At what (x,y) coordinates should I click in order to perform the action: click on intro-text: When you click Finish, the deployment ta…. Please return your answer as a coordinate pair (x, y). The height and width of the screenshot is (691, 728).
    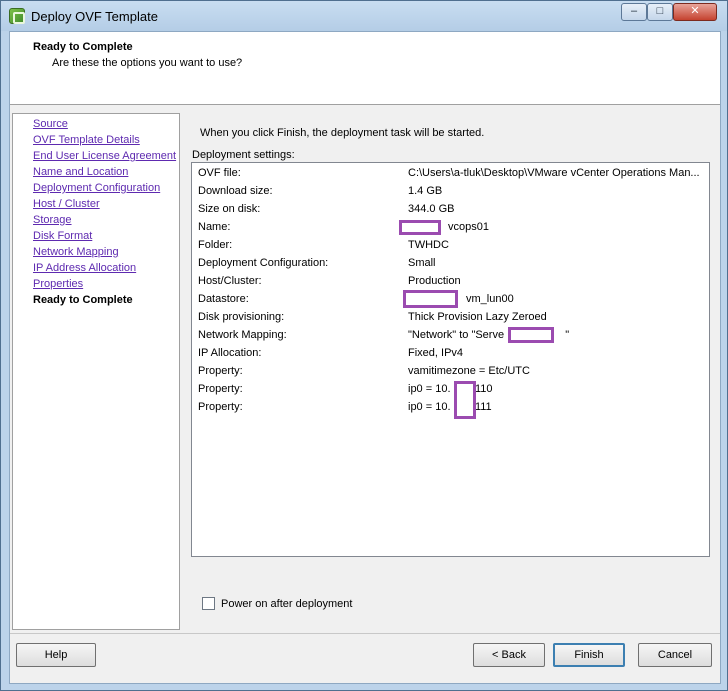
    Looking at the image, I should click on (342, 133).